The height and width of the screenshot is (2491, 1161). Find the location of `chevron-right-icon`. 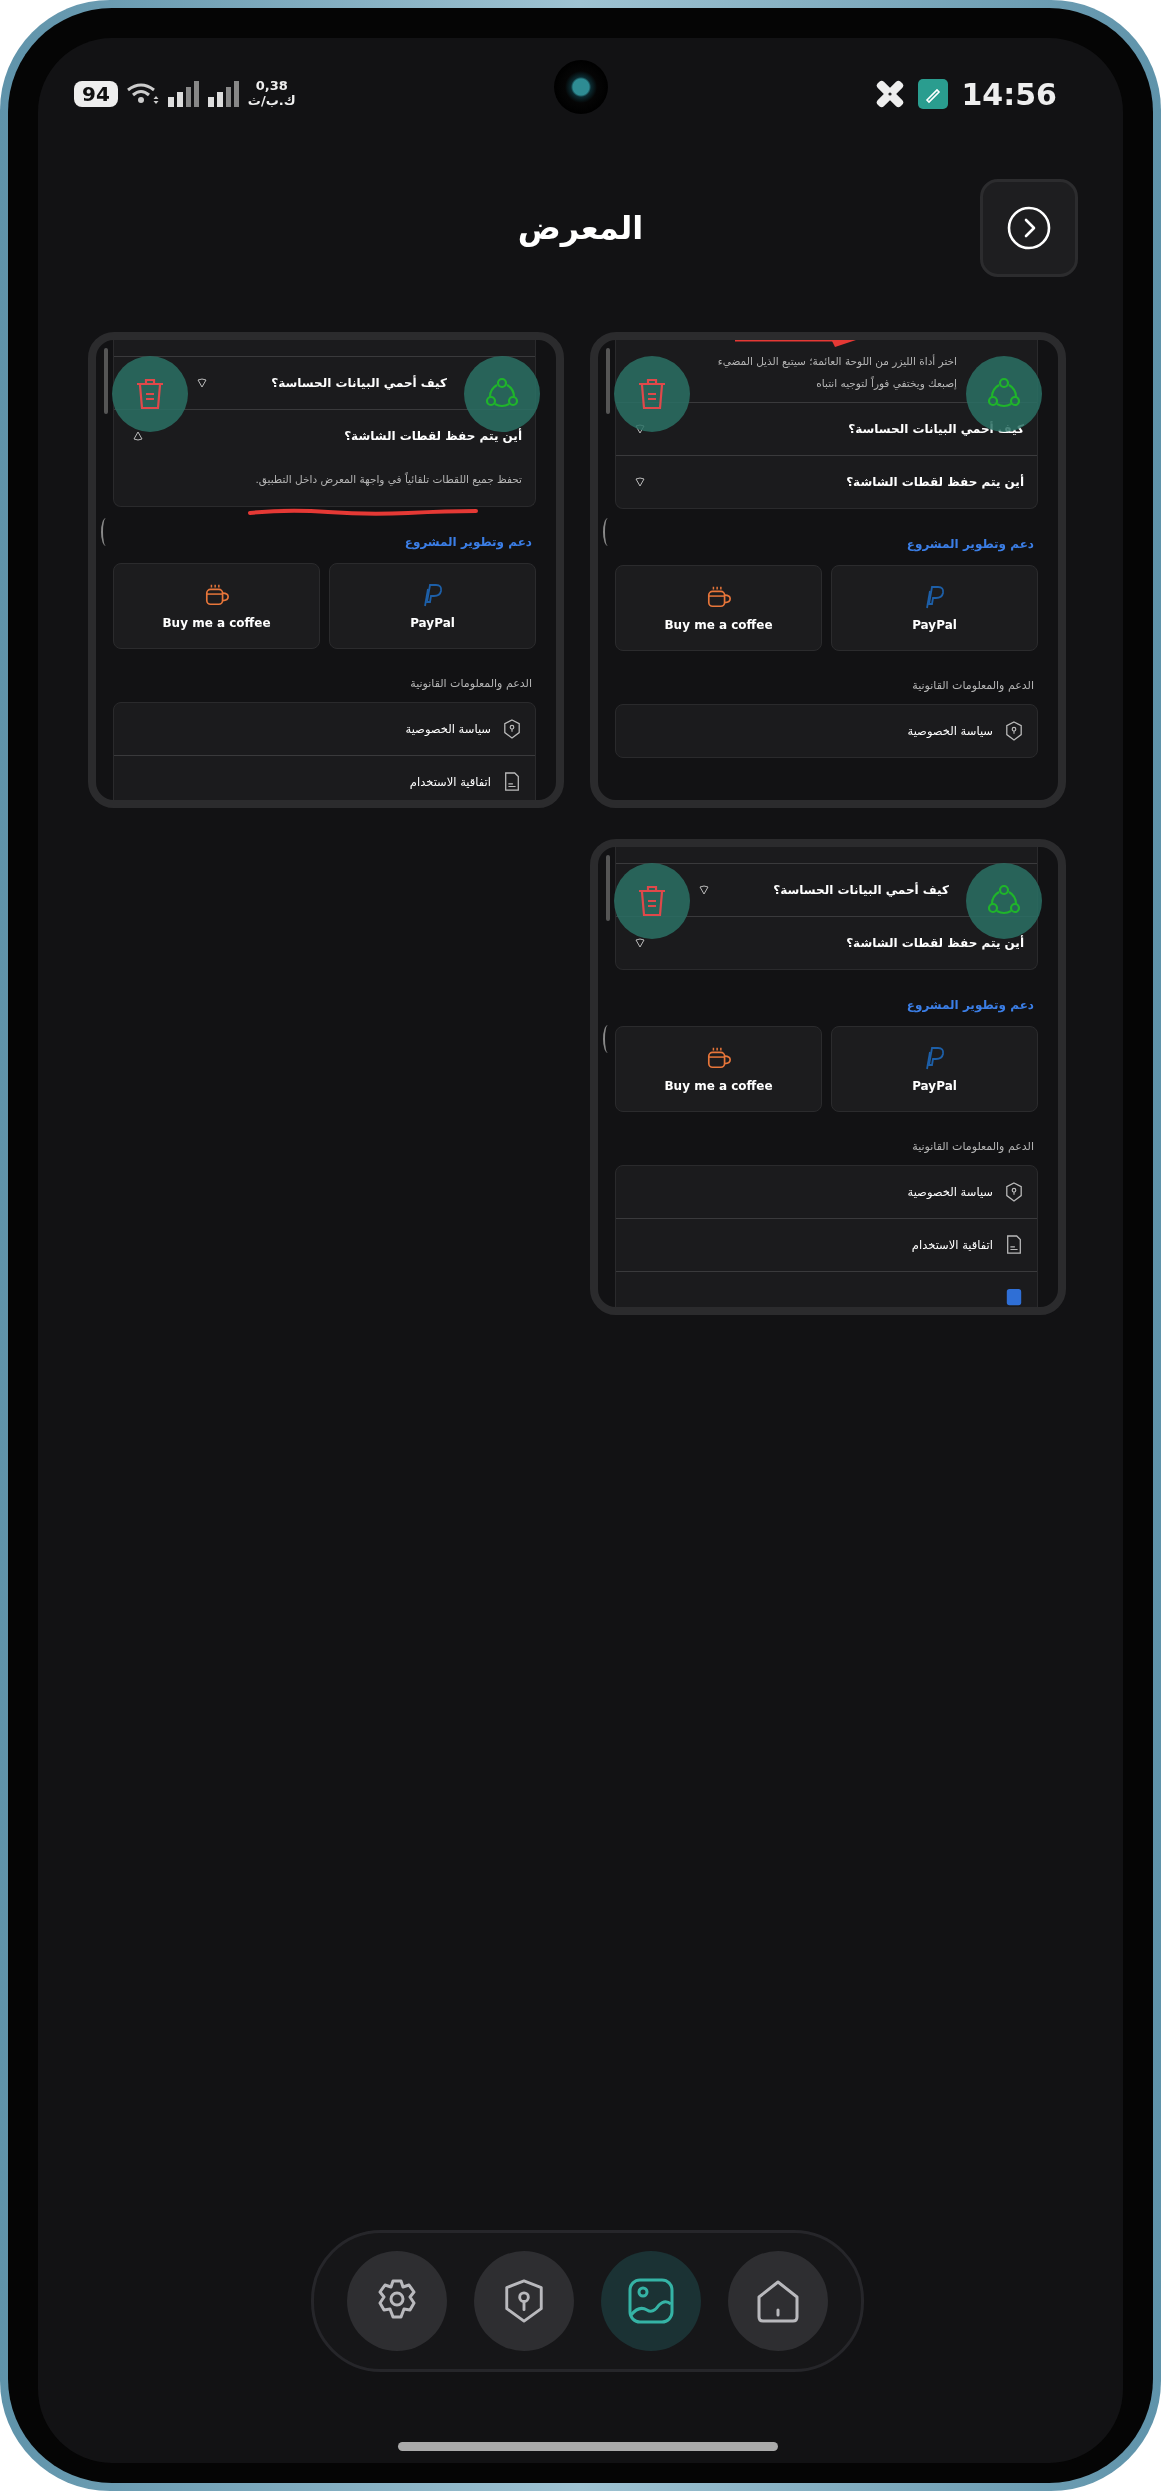

chevron-right-icon is located at coordinates (1029, 228).